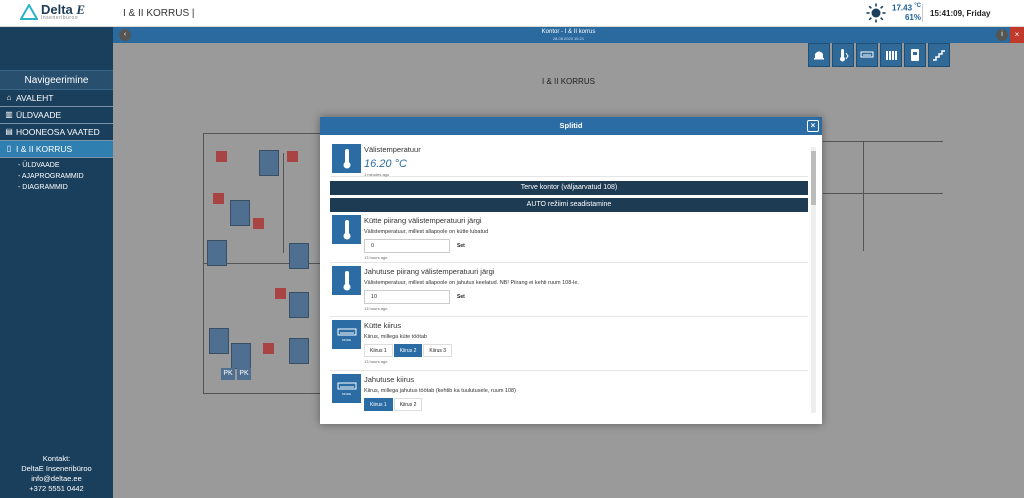  What do you see at coordinates (568, 32) in the screenshot?
I see `main-header-title: Kontor - I & II korrus` at bounding box center [568, 32].